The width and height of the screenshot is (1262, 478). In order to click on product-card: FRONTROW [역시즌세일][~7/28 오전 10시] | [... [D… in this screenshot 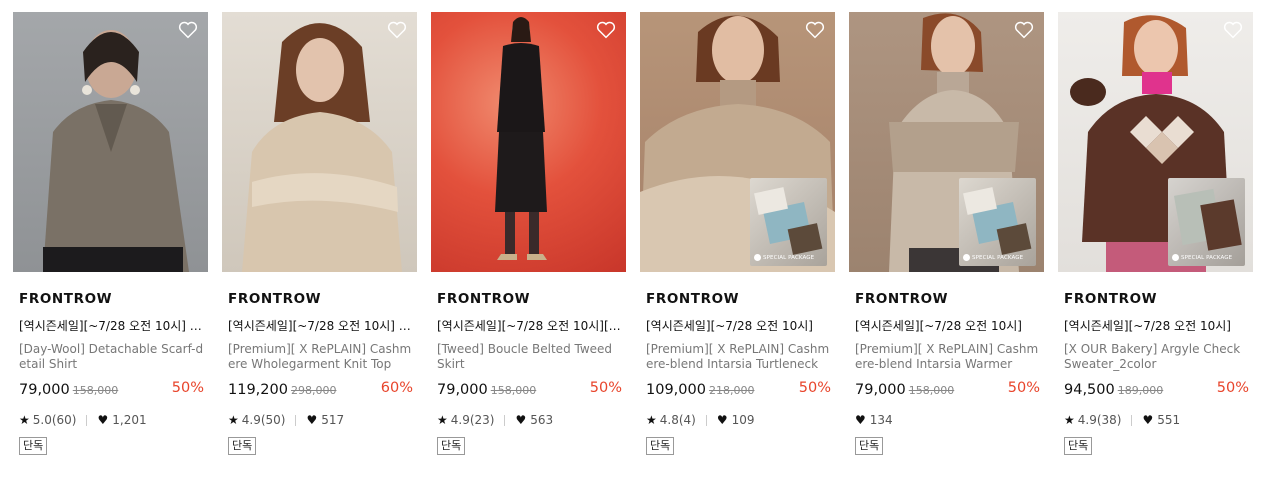, I will do `click(110, 233)`.